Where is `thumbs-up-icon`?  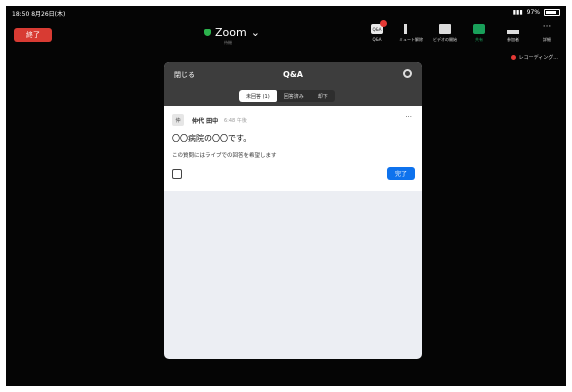 thumbs-up-icon is located at coordinates (177, 174).